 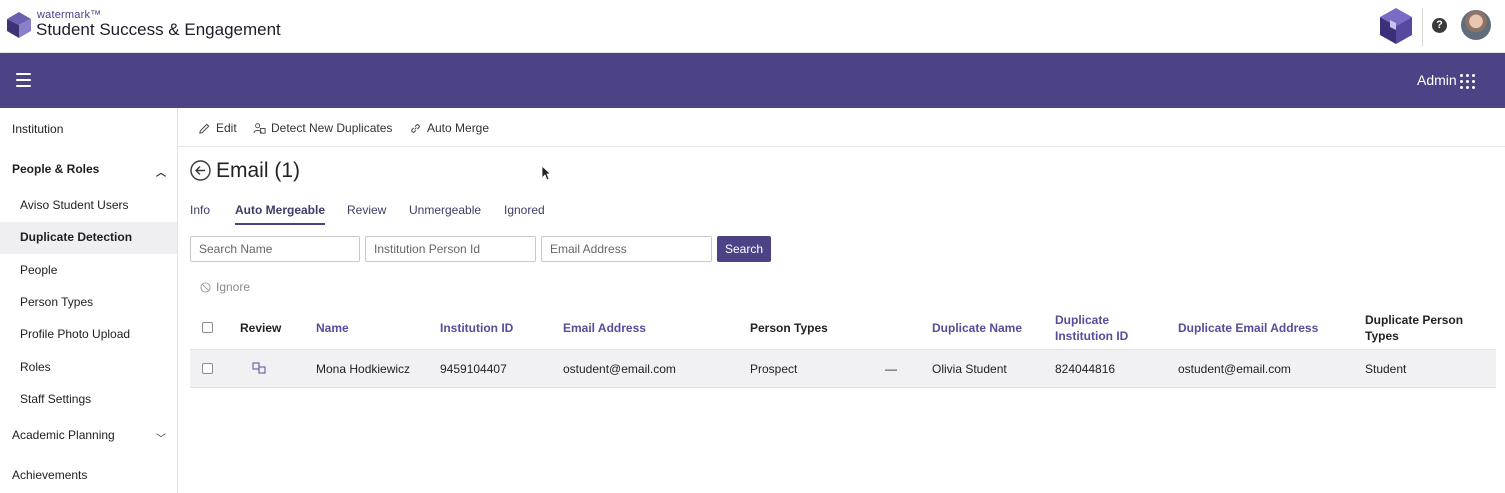 I want to click on link-icon, so click(x=415, y=128).